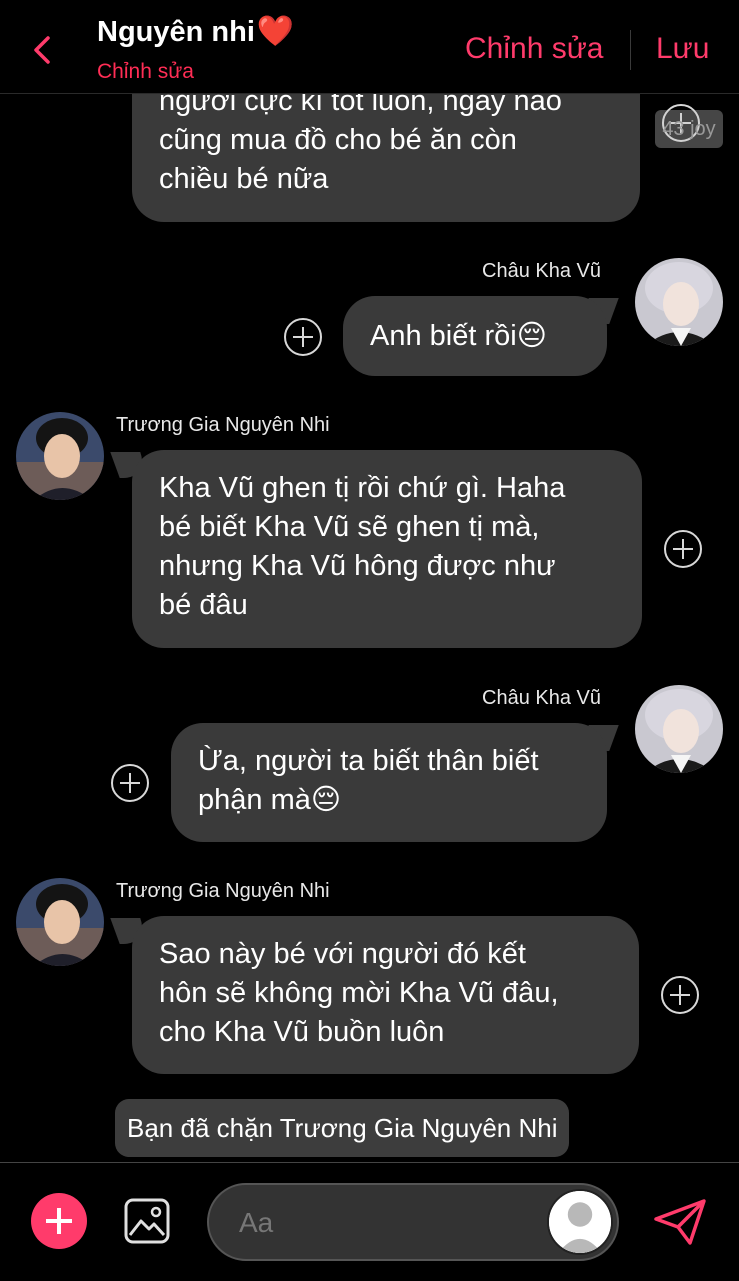  I want to click on chat-title-text: Nguyên nhi, so click(176, 32).